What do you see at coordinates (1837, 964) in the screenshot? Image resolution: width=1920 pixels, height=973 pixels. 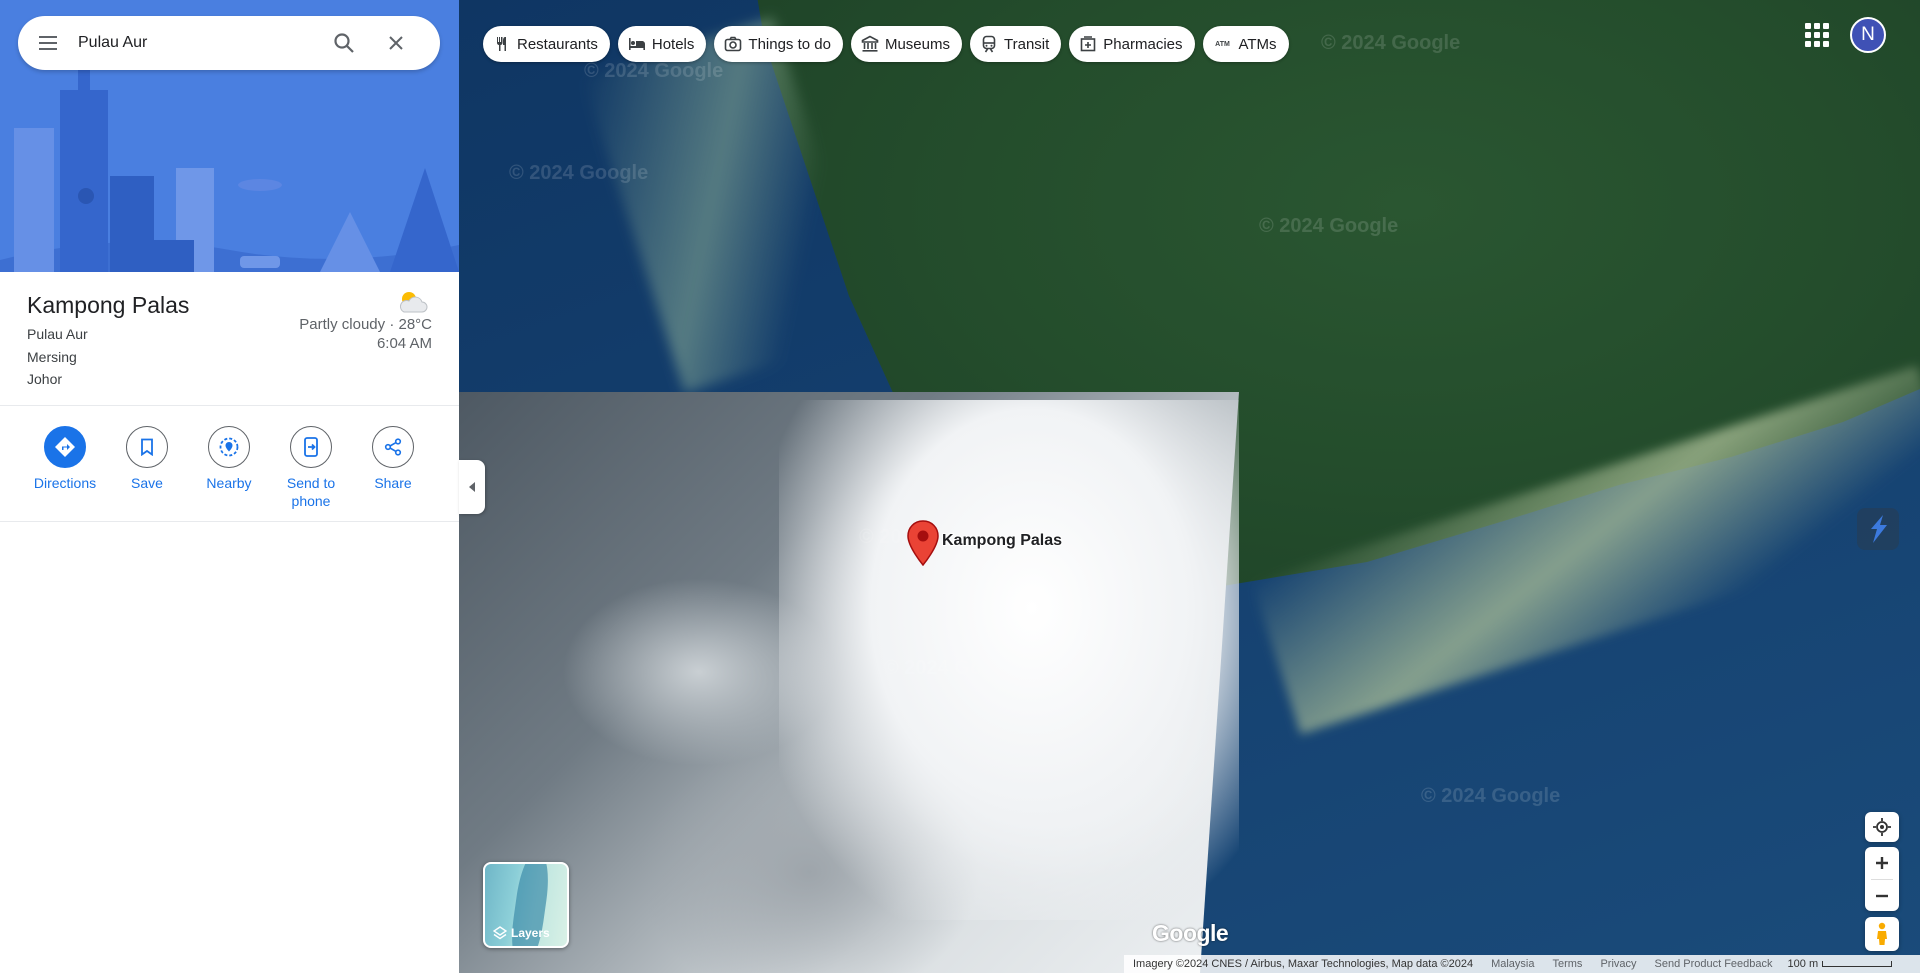 I see `scale-bar: 100 m` at bounding box center [1837, 964].